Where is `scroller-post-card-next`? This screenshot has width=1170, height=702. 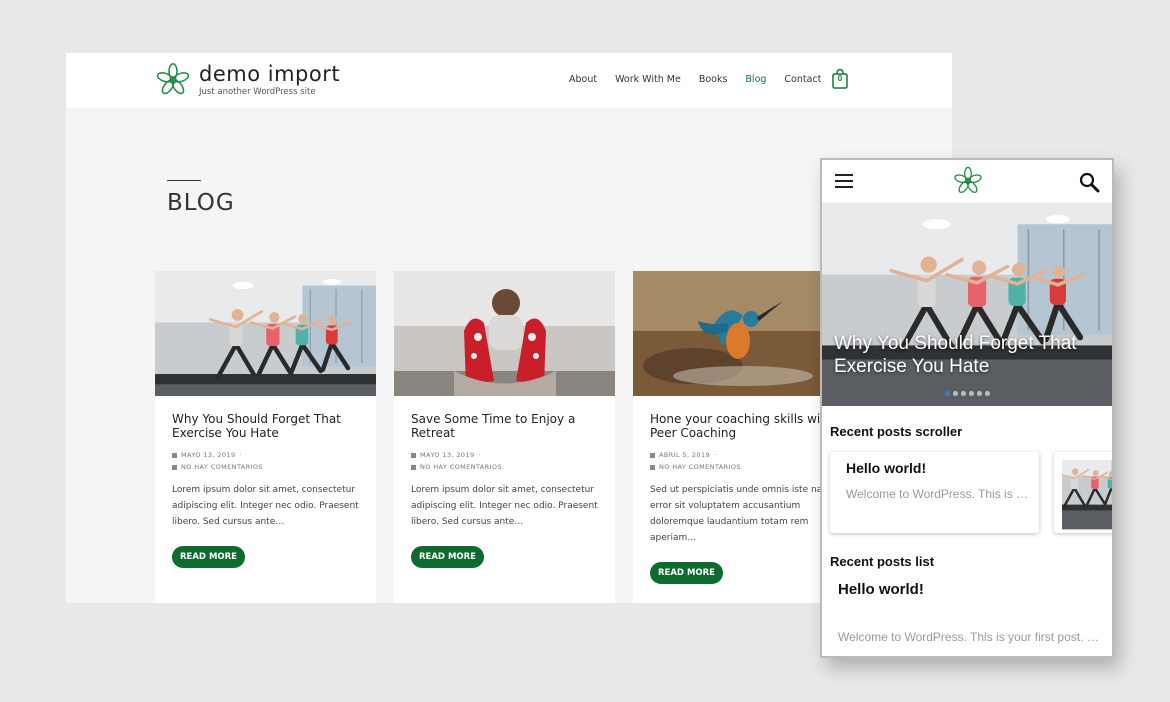 scroller-post-card-next is located at coordinates (1083, 492).